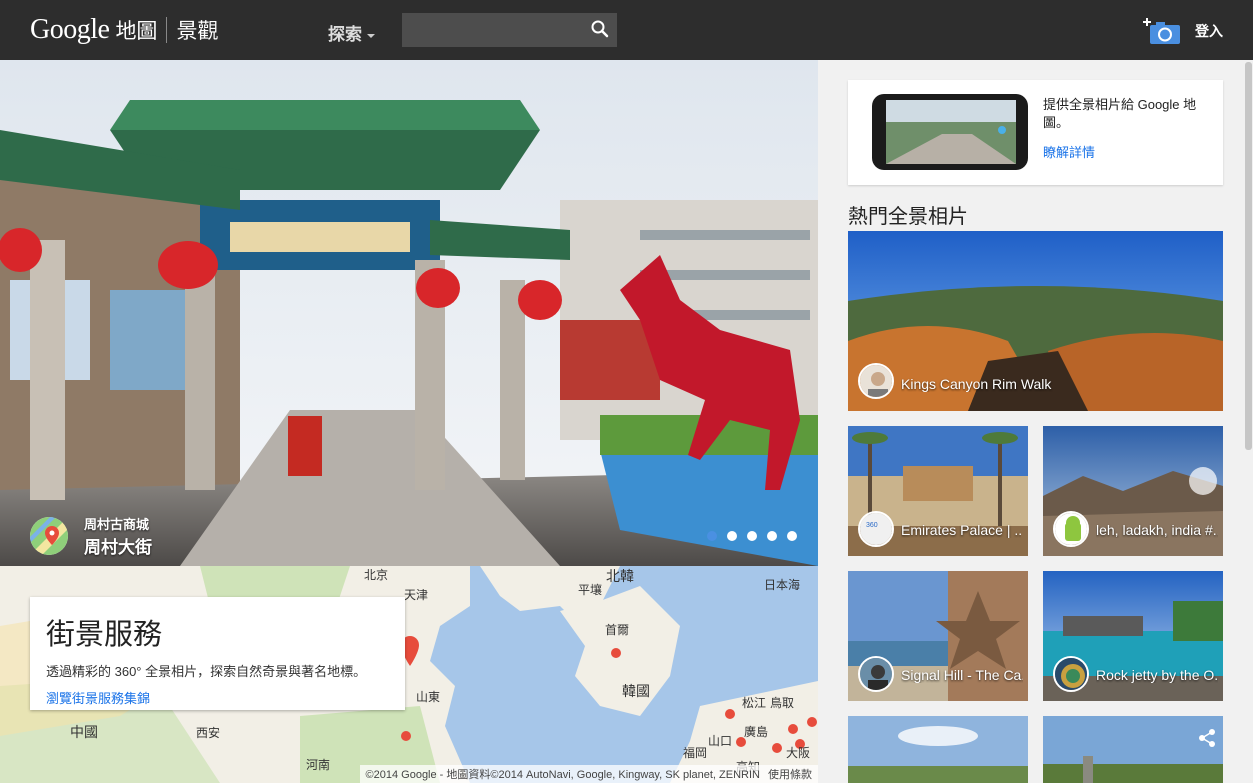 This screenshot has width=1253, height=783. What do you see at coordinates (617, 630) in the screenshot?
I see `map-label: 首爾` at bounding box center [617, 630].